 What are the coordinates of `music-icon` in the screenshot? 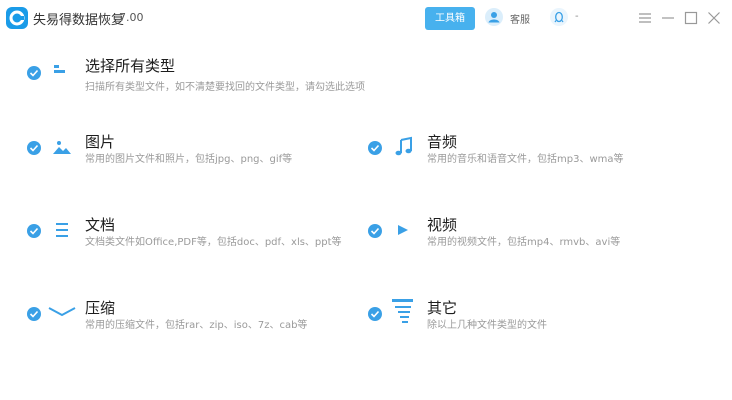 It's located at (403, 146).